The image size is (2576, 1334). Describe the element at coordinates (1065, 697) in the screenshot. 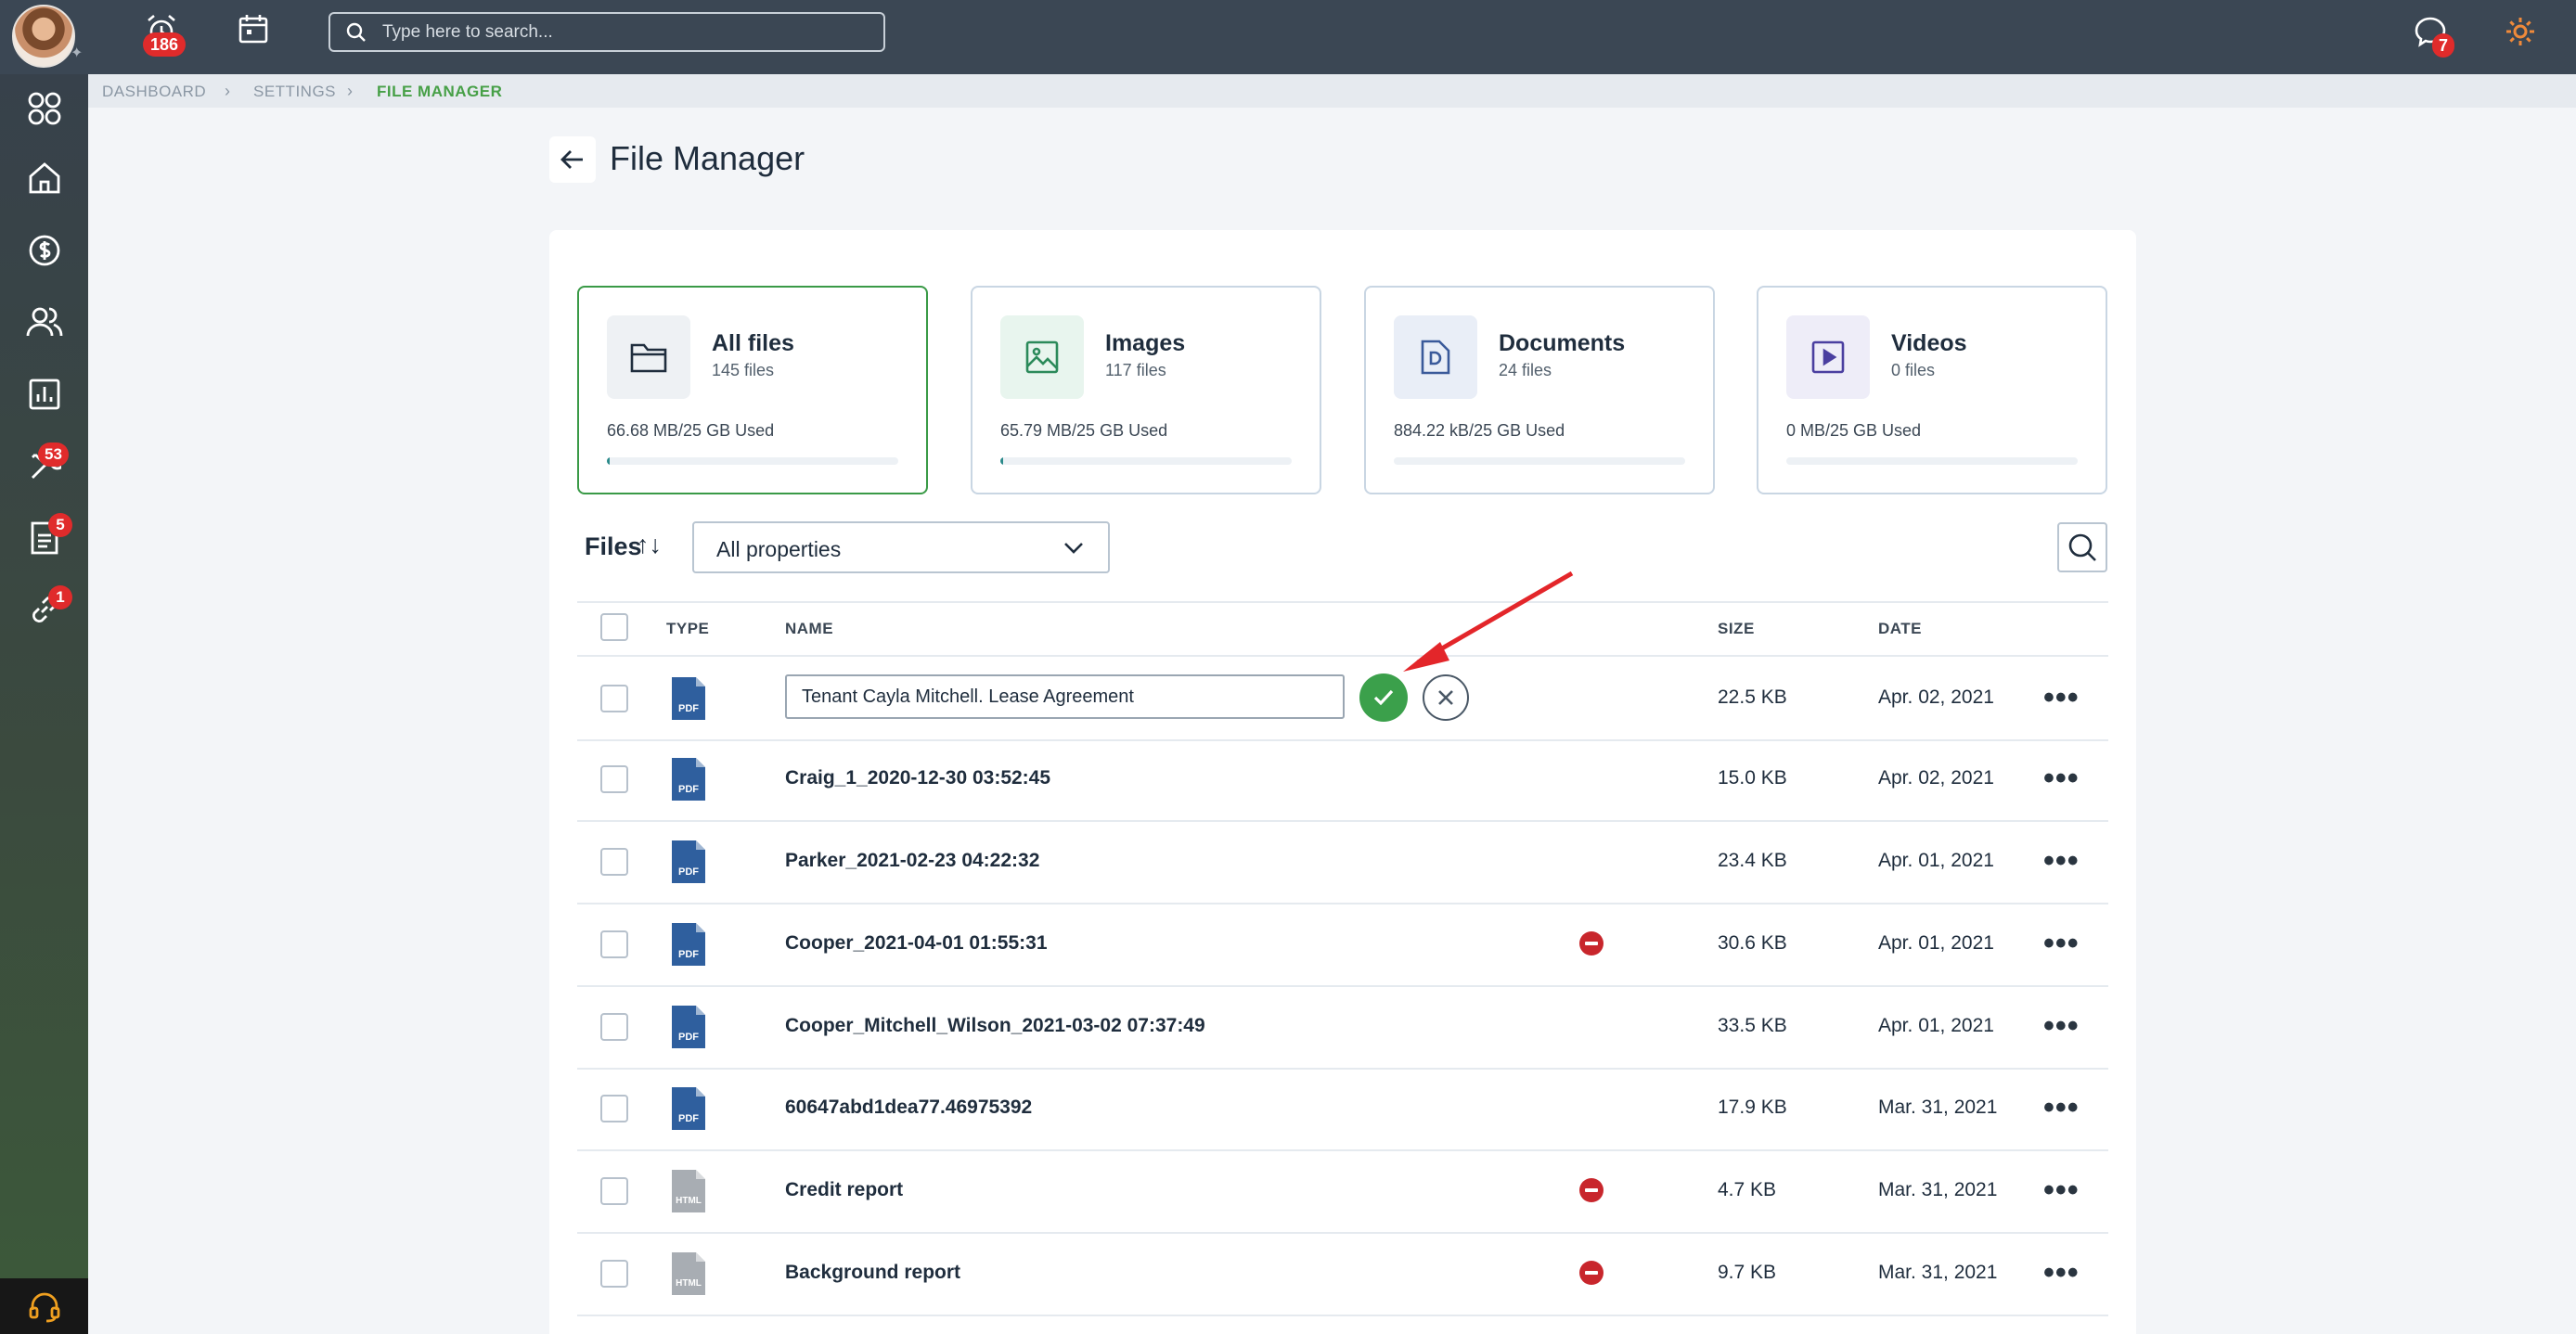

I see `rename-input` at that location.